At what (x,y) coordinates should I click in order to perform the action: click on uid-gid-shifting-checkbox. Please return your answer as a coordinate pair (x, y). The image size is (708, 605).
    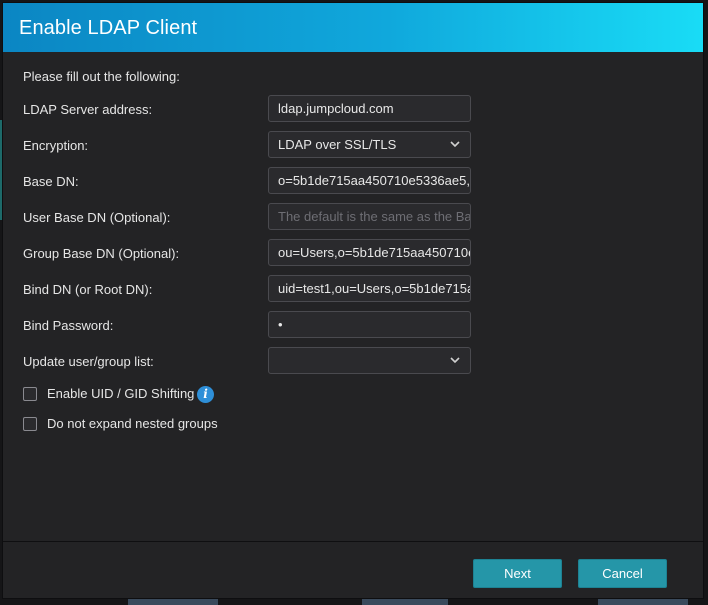
    Looking at the image, I should click on (30, 394).